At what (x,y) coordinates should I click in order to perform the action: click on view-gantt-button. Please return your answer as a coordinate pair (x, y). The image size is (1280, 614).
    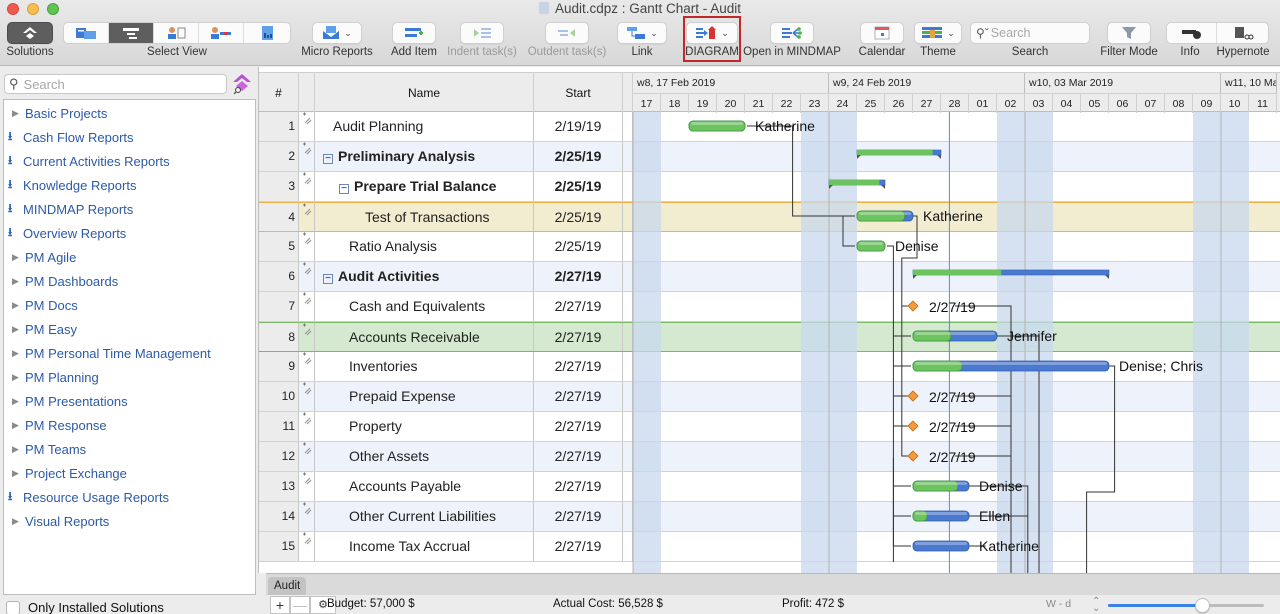
    Looking at the image, I should click on (131, 33).